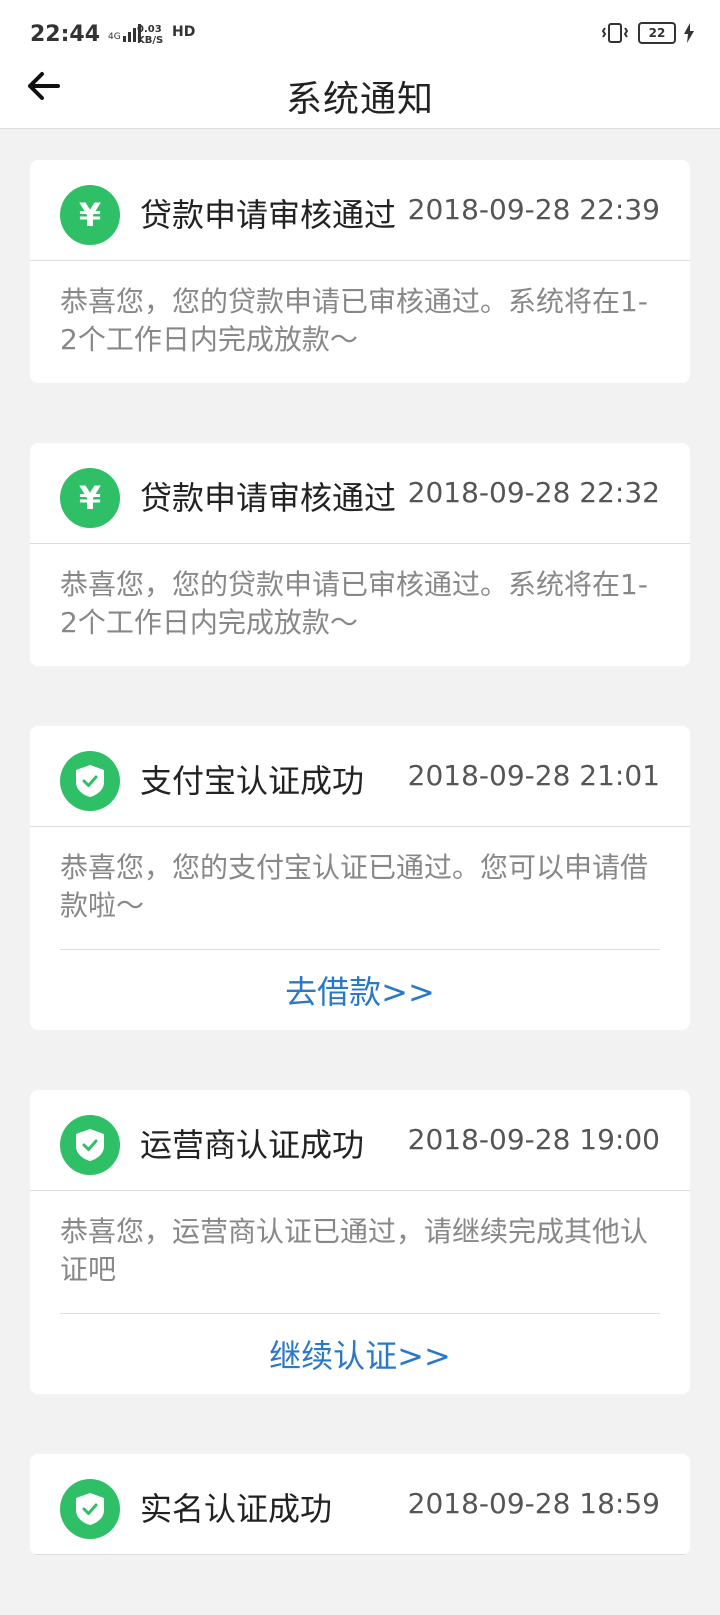 This screenshot has height=1615, width=720. Describe the element at coordinates (533, 775) in the screenshot. I see `notification-time: 2018-09-28 21:01` at that location.